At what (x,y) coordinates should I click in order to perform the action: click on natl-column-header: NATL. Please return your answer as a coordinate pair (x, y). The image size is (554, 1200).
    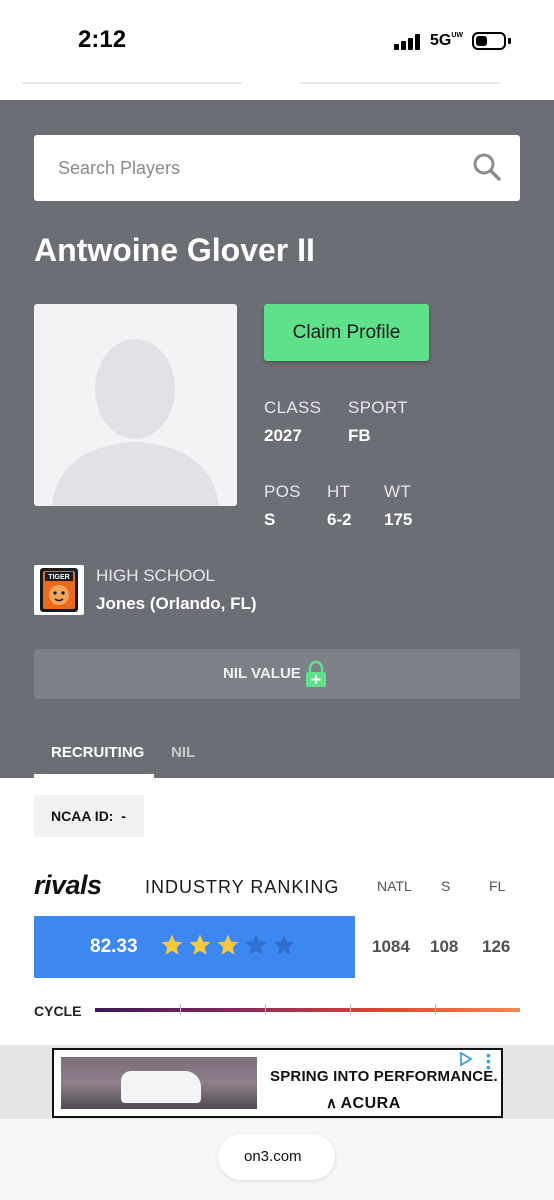
    Looking at the image, I should click on (394, 886).